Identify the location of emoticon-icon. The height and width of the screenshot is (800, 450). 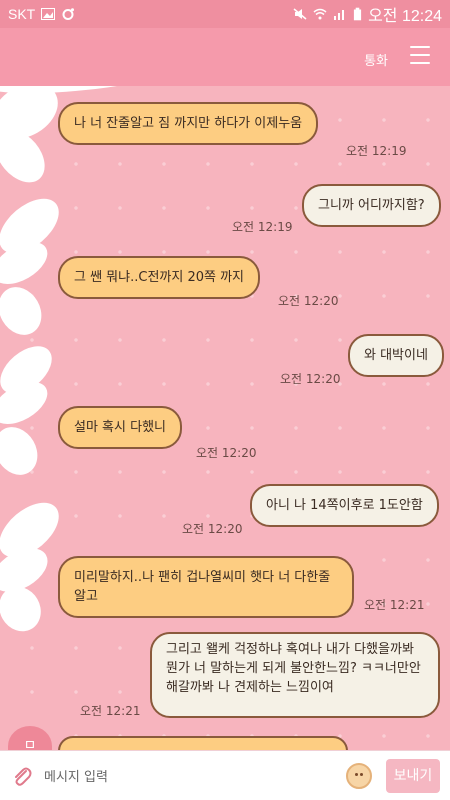
(359, 776).